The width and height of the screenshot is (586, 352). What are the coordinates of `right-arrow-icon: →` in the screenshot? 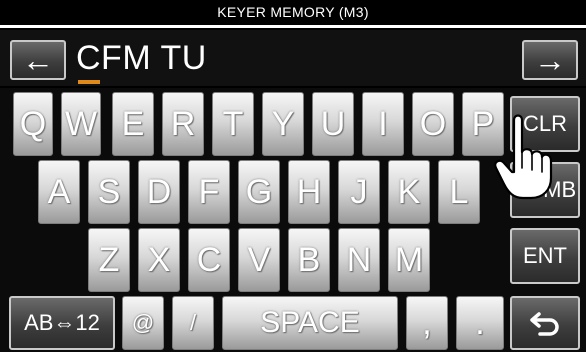 It's located at (550, 60).